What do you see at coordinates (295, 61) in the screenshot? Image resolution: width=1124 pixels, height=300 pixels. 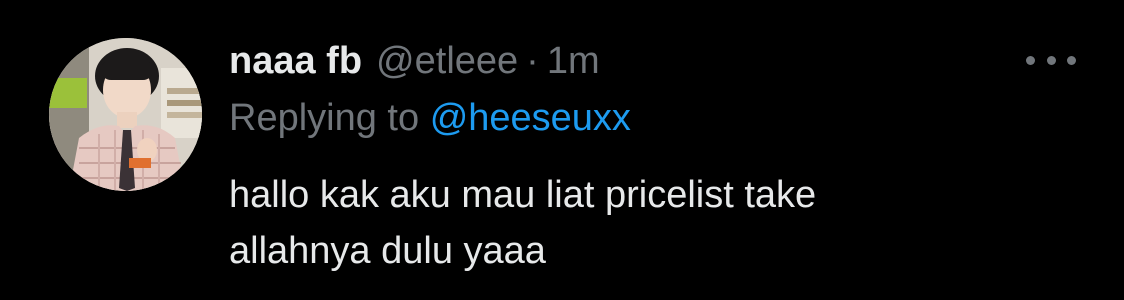 I see `display-name: naaa fb` at bounding box center [295, 61].